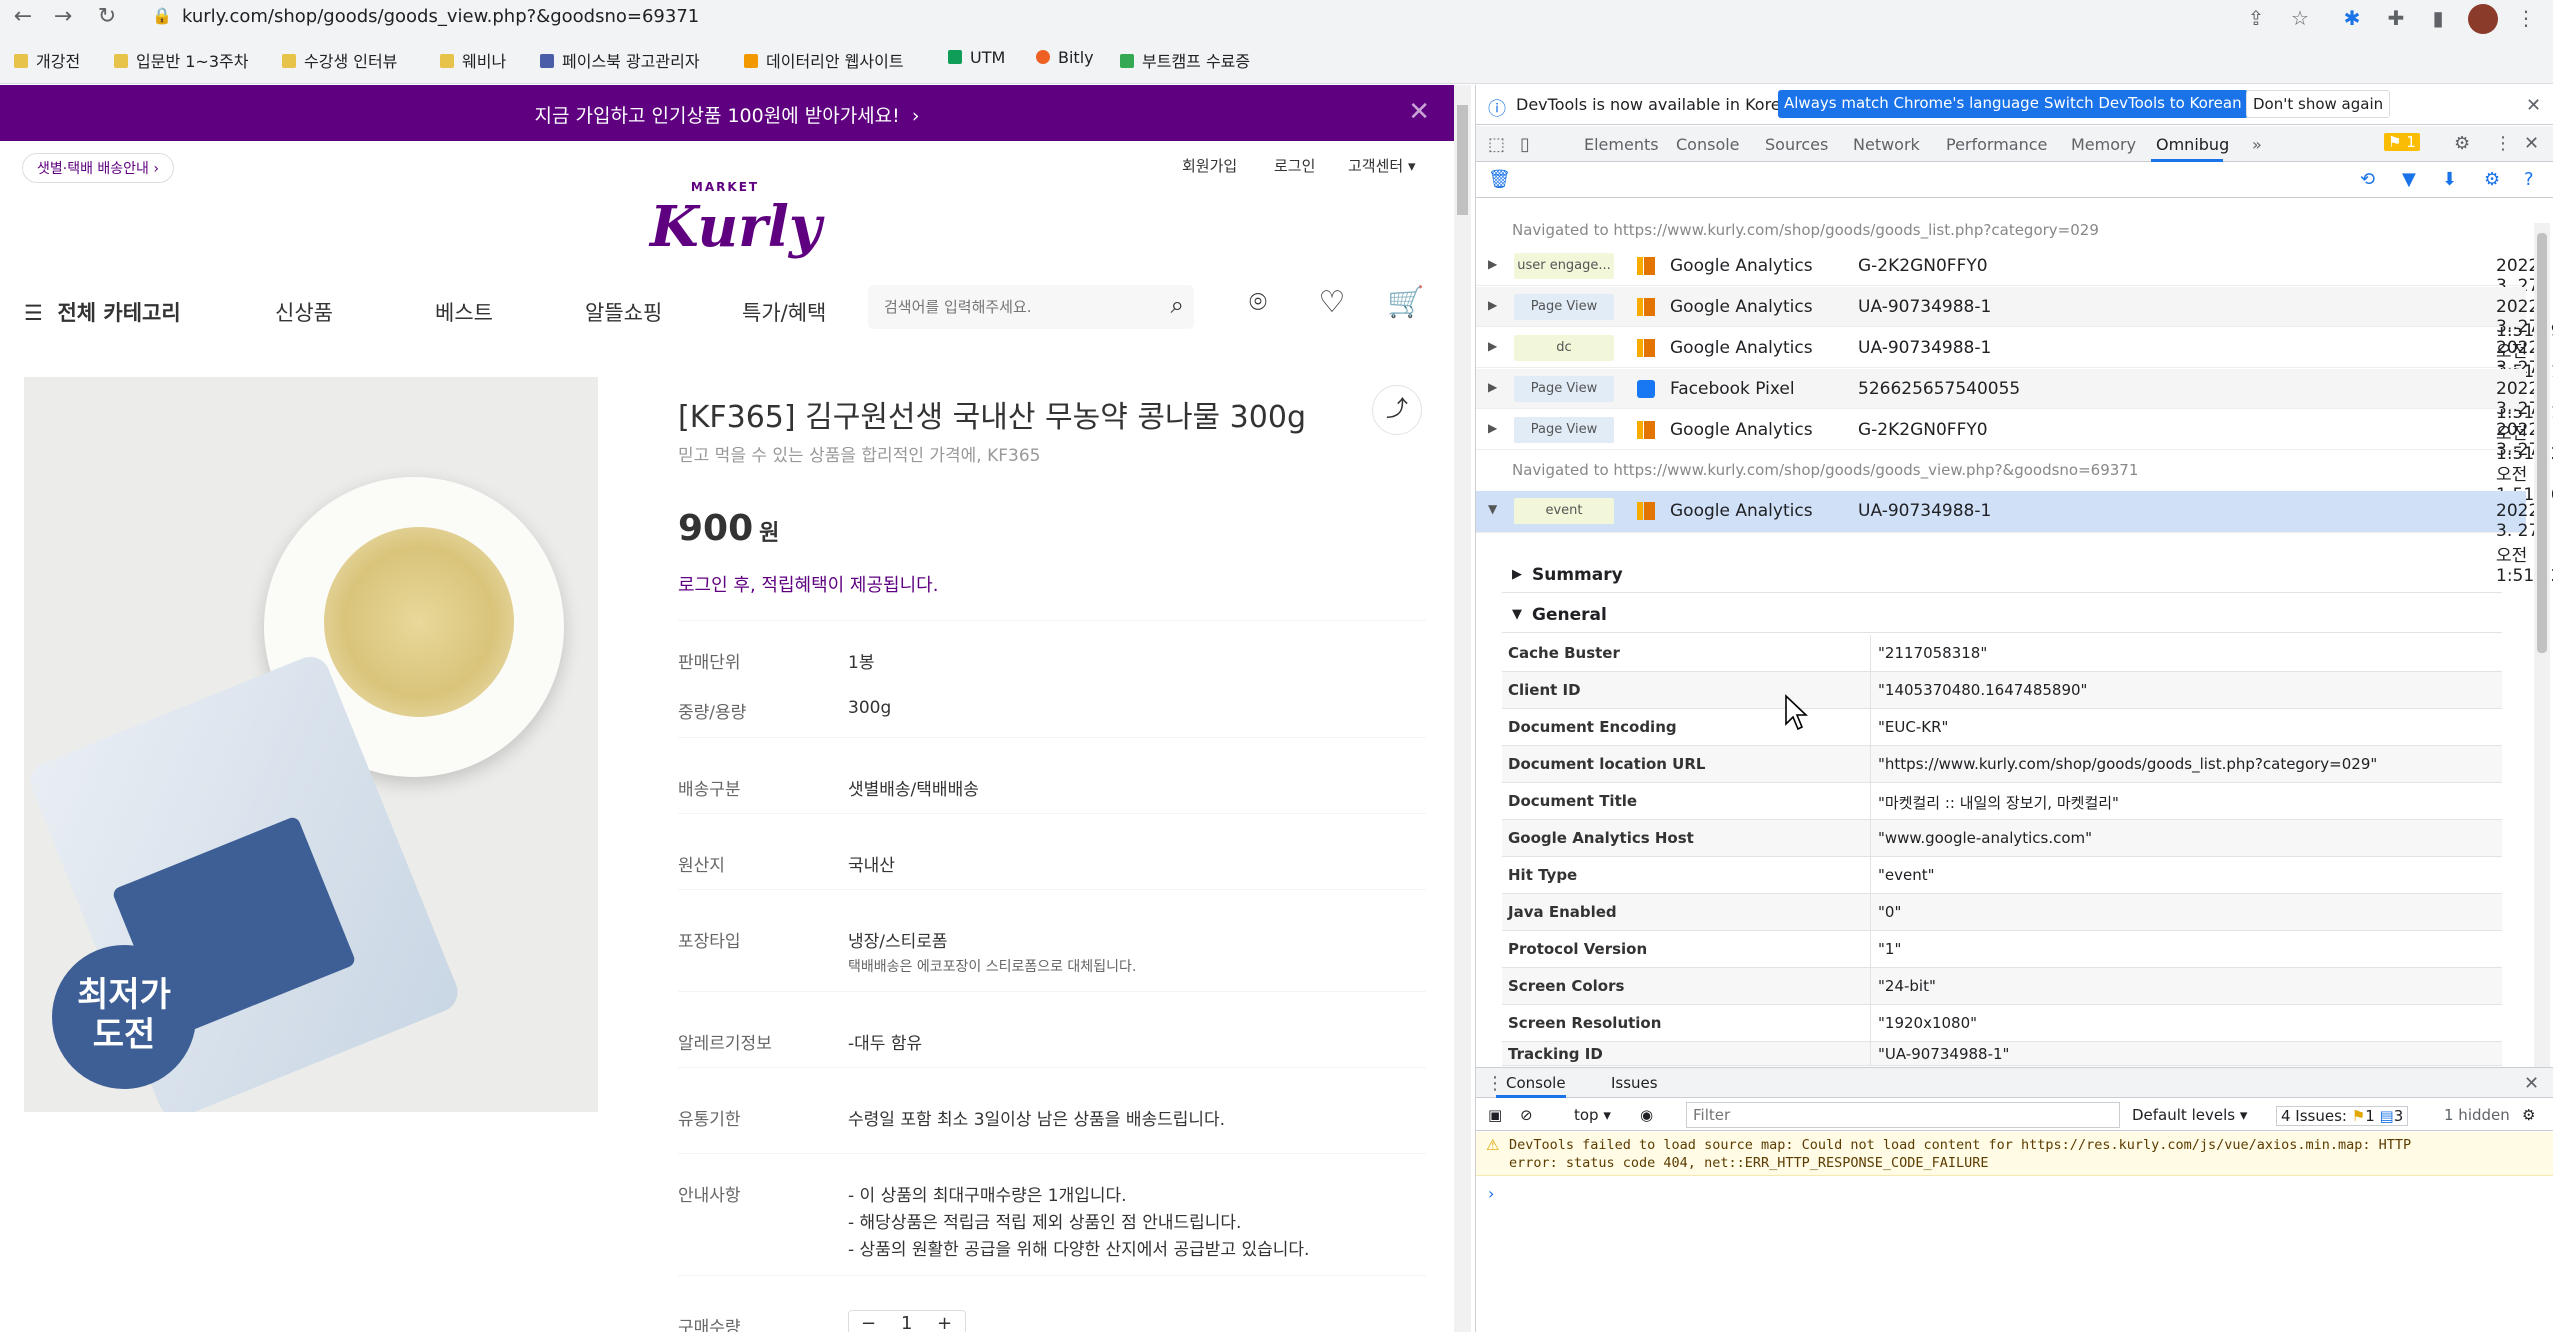 The width and height of the screenshot is (2553, 1332). Describe the element at coordinates (304, 312) in the screenshot. I see `nav-new-products: 신상품` at that location.